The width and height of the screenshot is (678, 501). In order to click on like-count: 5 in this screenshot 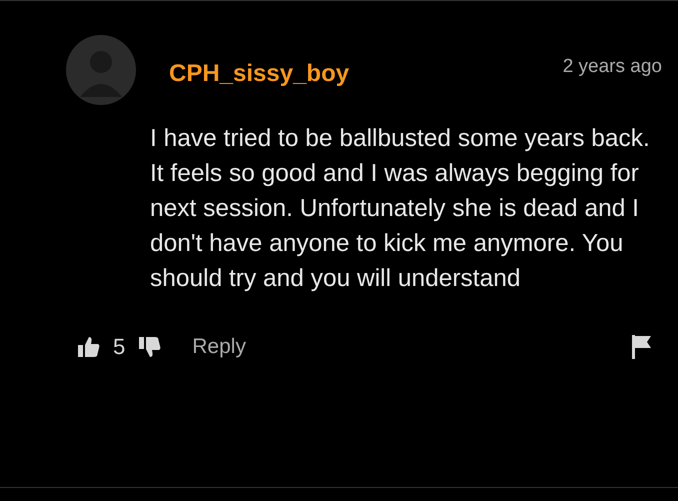, I will do `click(119, 347)`.